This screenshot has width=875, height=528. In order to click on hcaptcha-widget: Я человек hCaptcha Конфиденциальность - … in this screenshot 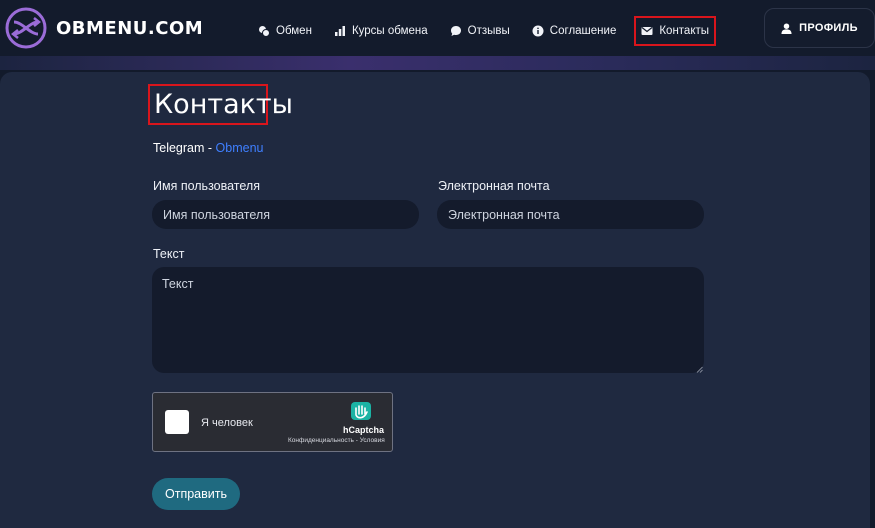, I will do `click(272, 422)`.